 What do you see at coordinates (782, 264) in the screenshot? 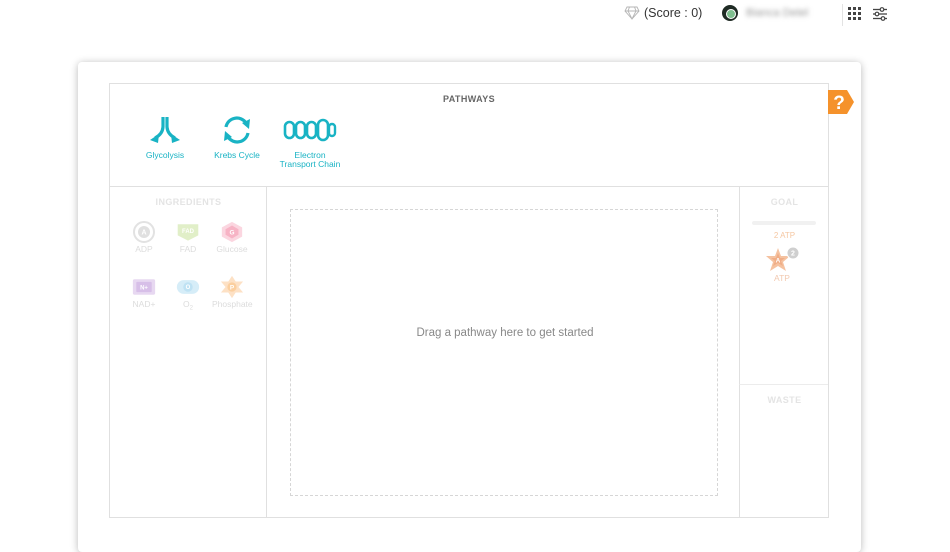
I see `goal-item-atp: A 2 ATP` at bounding box center [782, 264].